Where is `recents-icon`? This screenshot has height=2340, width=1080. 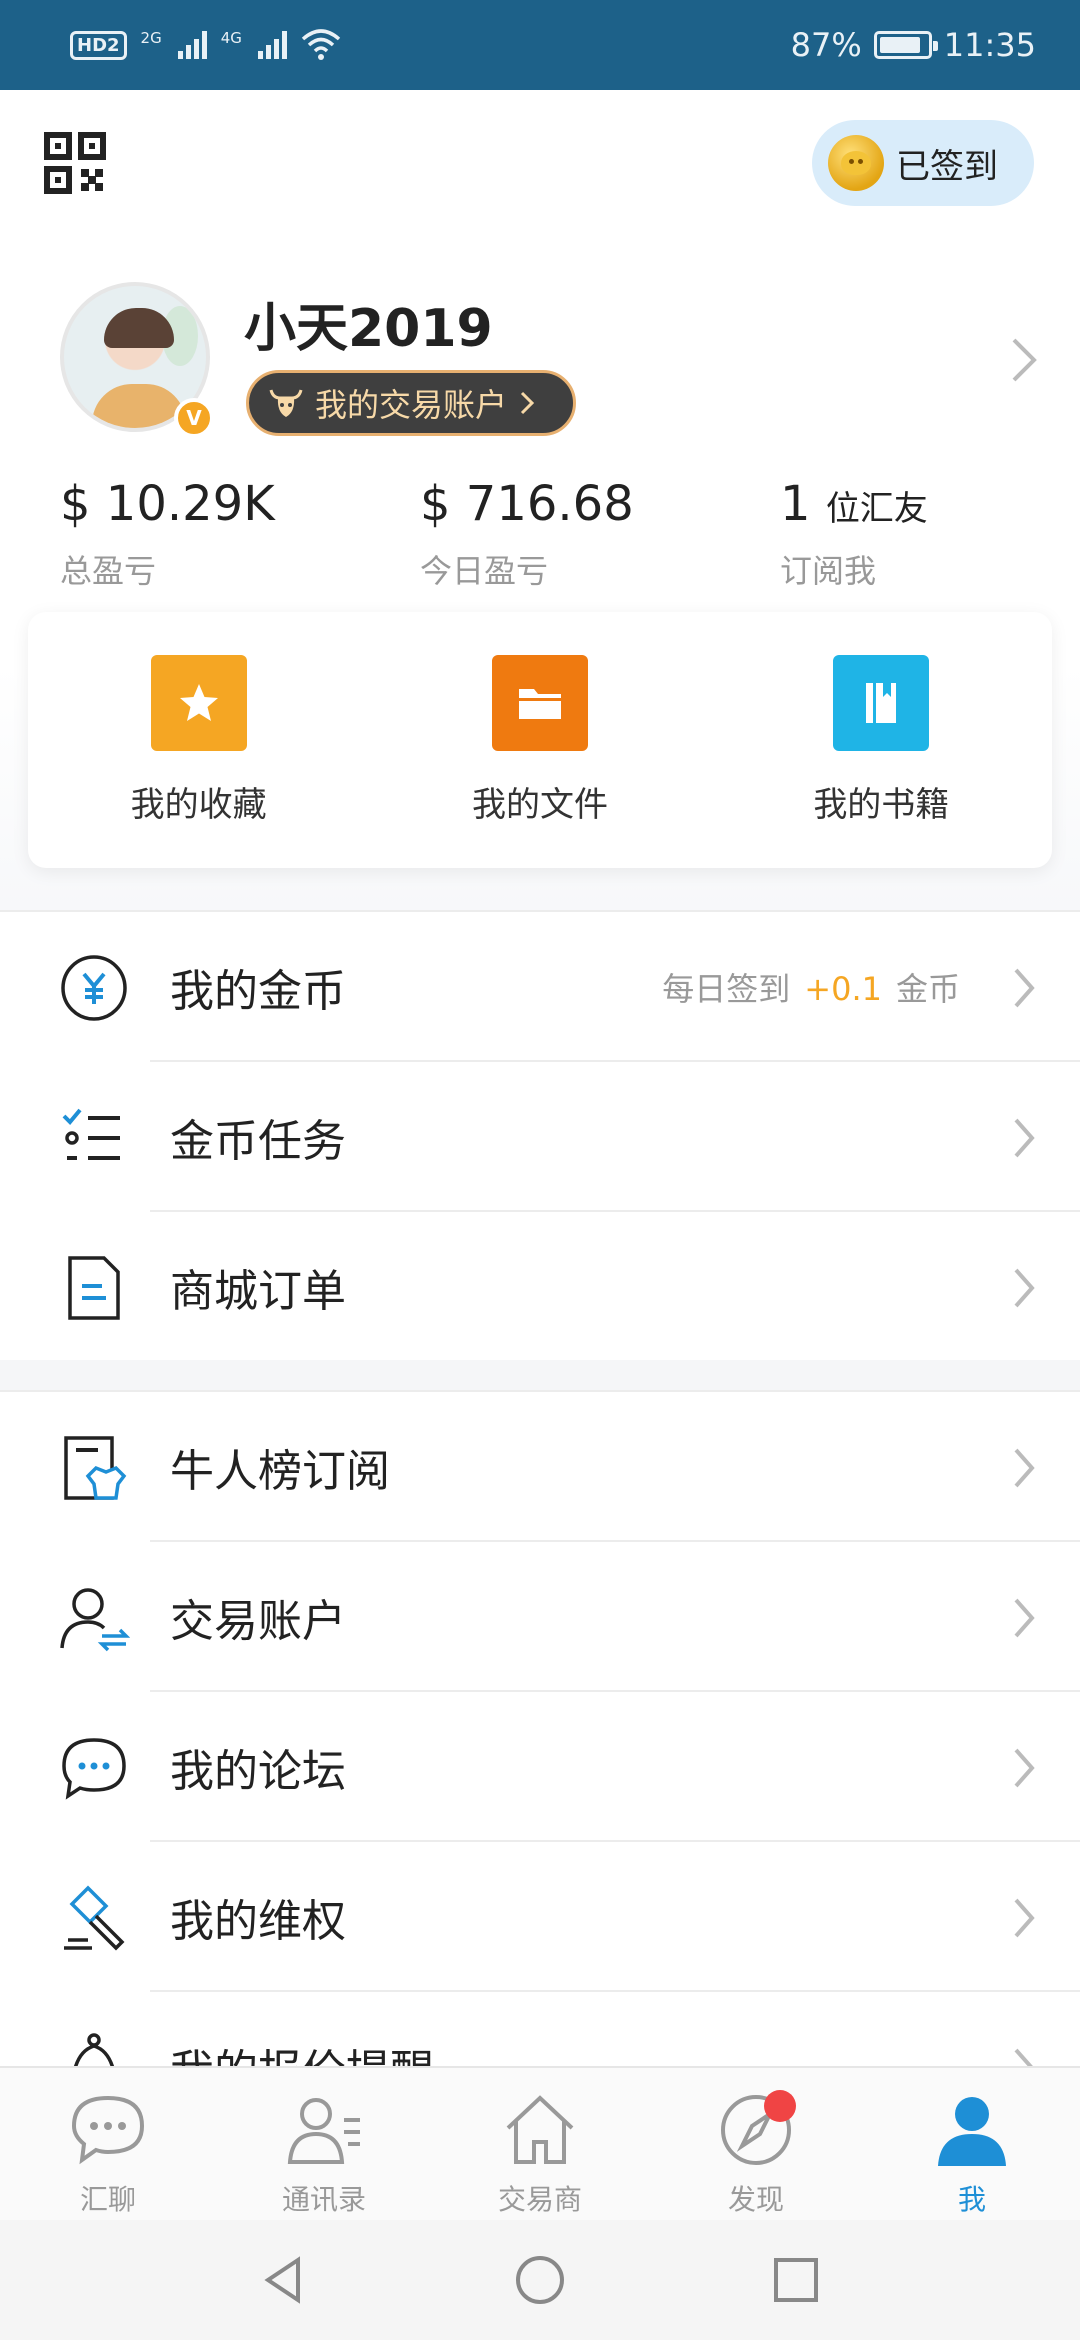
recents-icon is located at coordinates (796, 2280).